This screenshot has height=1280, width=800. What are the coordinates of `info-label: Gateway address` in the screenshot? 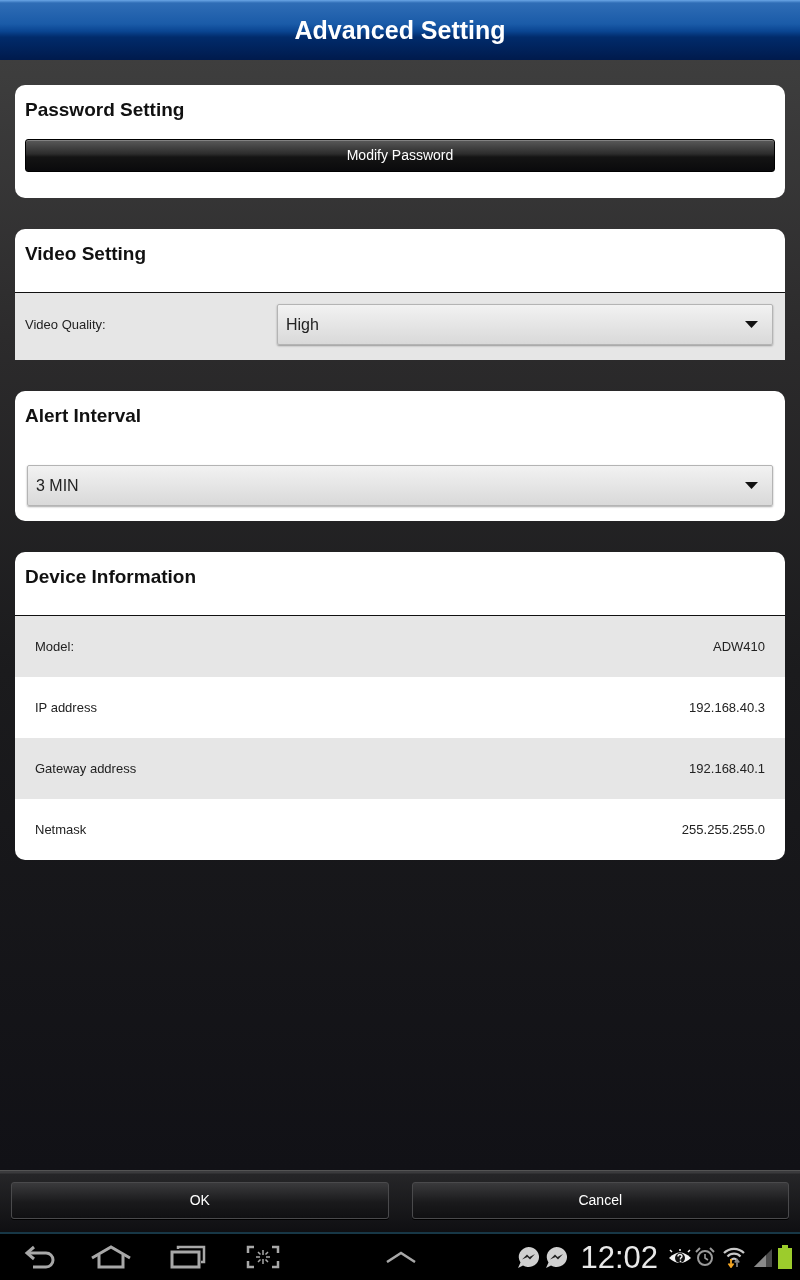 It's located at (86, 768).